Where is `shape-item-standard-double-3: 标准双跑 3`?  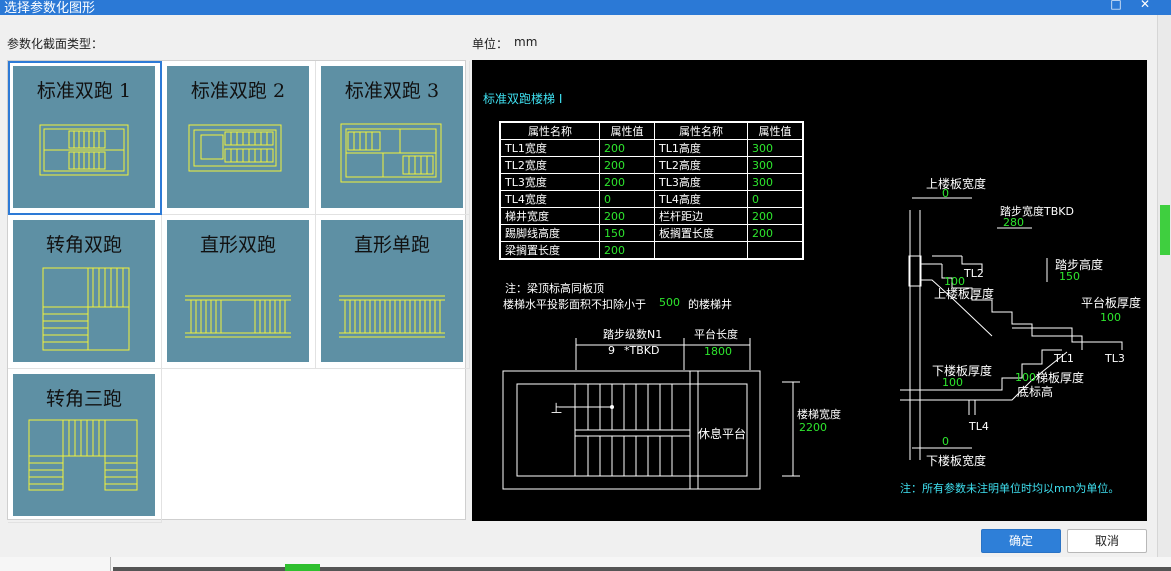
shape-item-standard-double-3: 标准双跑 3 is located at coordinates (393, 138).